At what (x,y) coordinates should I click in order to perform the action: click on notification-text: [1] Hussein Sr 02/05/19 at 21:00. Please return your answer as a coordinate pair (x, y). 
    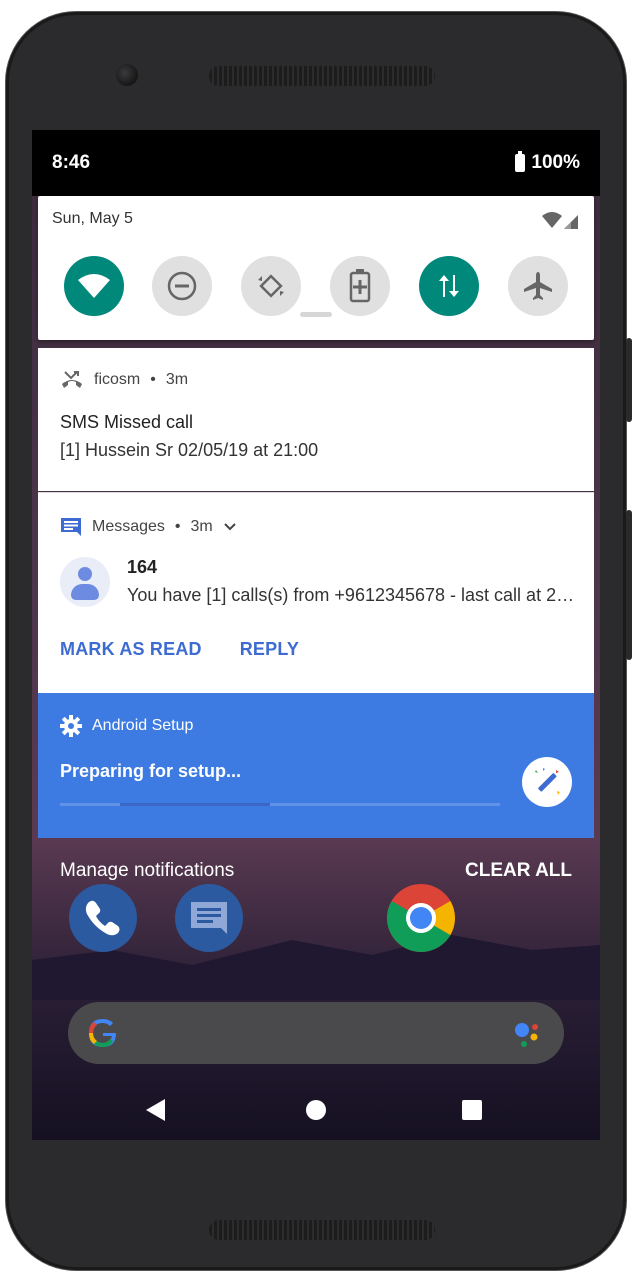
    Looking at the image, I should click on (189, 450).